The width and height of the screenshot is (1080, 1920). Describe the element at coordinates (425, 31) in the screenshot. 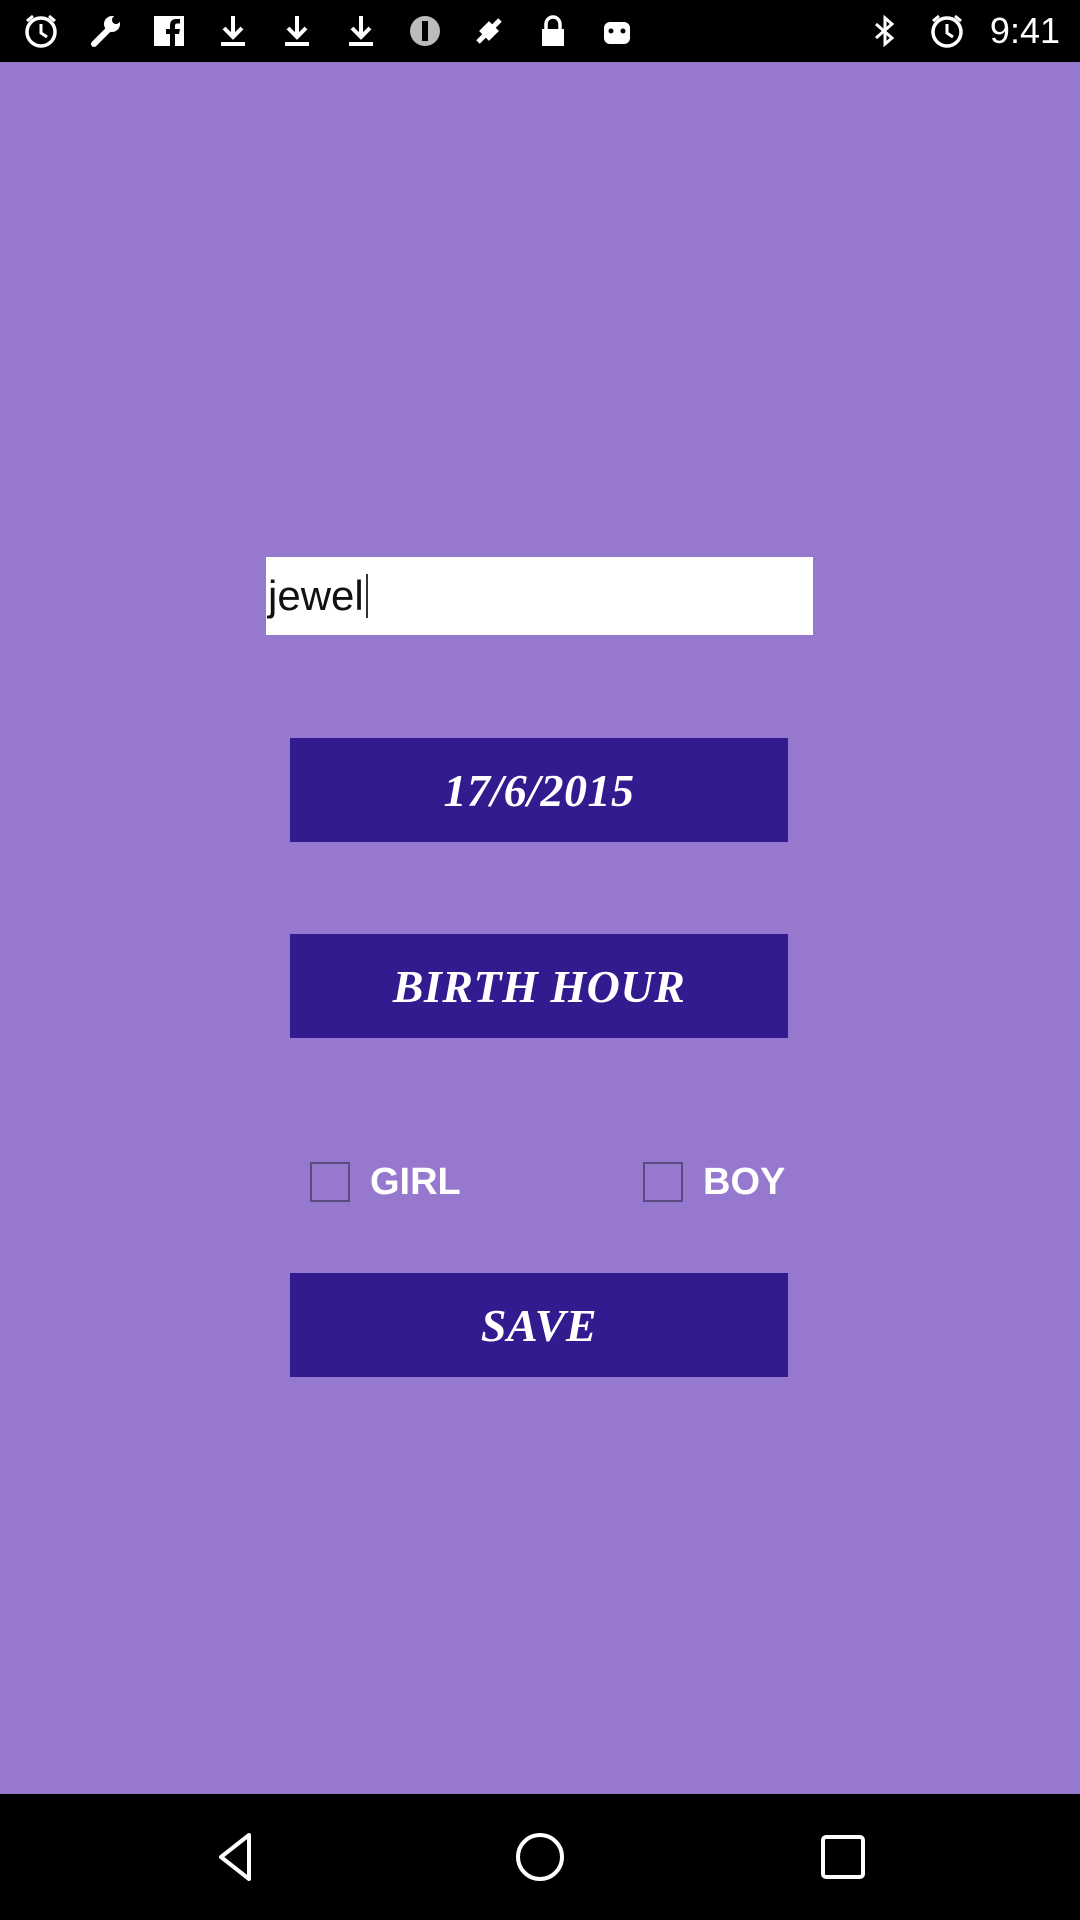

I see `info-icon` at that location.